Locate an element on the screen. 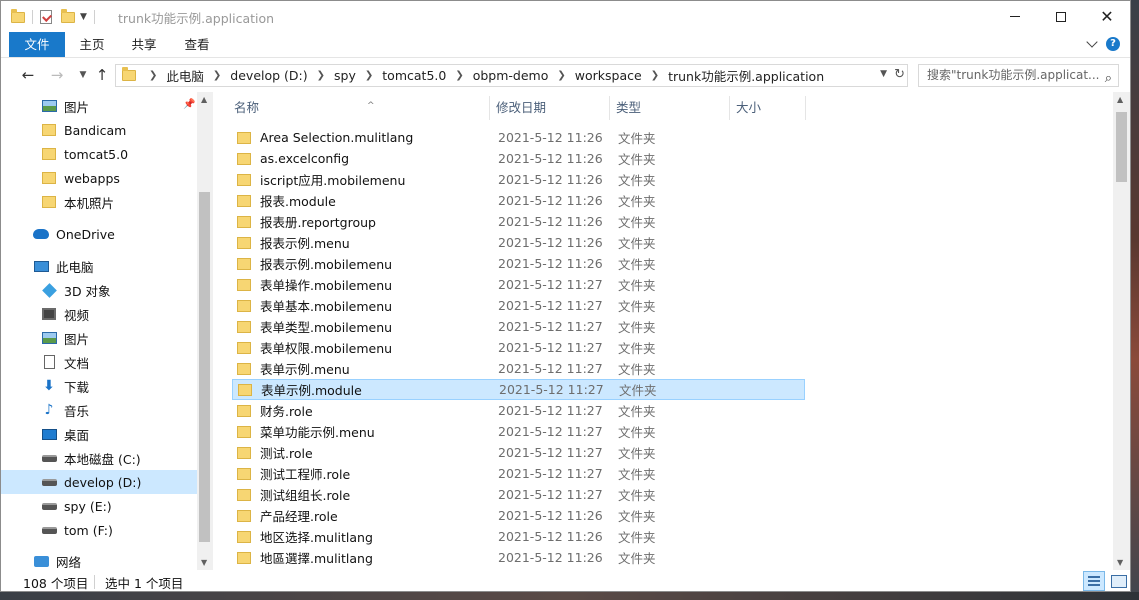 This screenshot has height=600, width=1139. breadcrumb-spy: spy is located at coordinates (345, 75).